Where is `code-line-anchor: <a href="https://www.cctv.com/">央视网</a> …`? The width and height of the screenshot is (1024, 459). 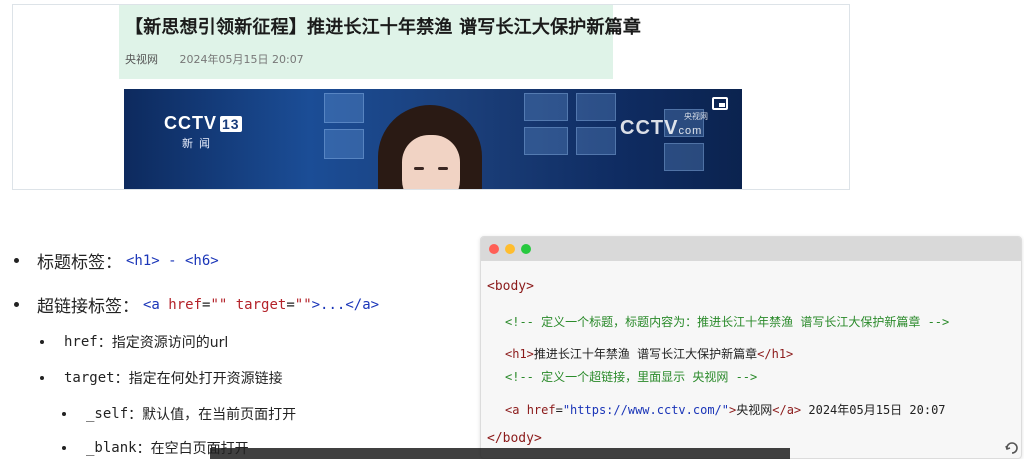 code-line-anchor: <a href="https://www.cctv.com/">央视网</a> … is located at coordinates (725, 410).